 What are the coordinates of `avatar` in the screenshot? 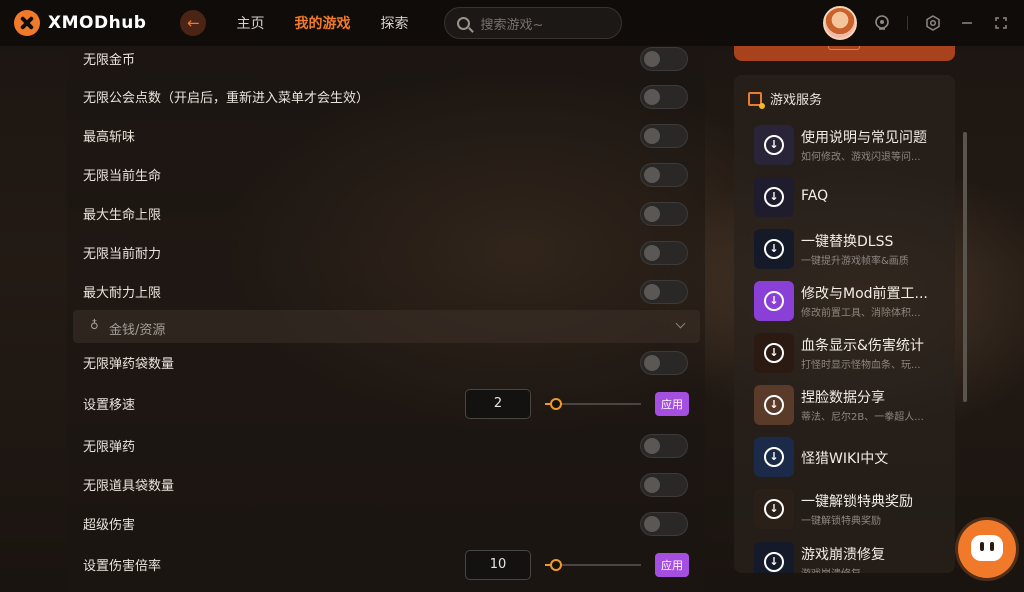 It's located at (840, 23).